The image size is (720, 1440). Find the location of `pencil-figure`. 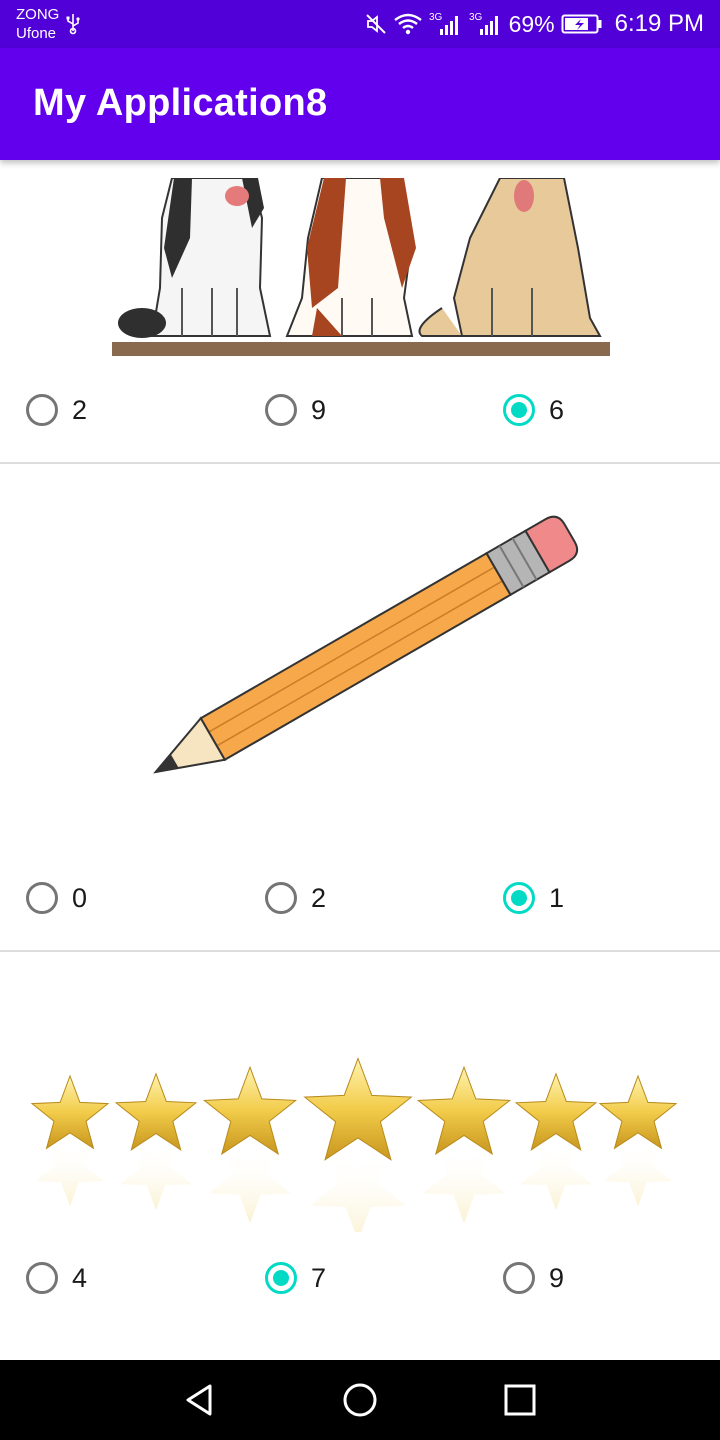

pencil-figure is located at coordinates (366, 644).